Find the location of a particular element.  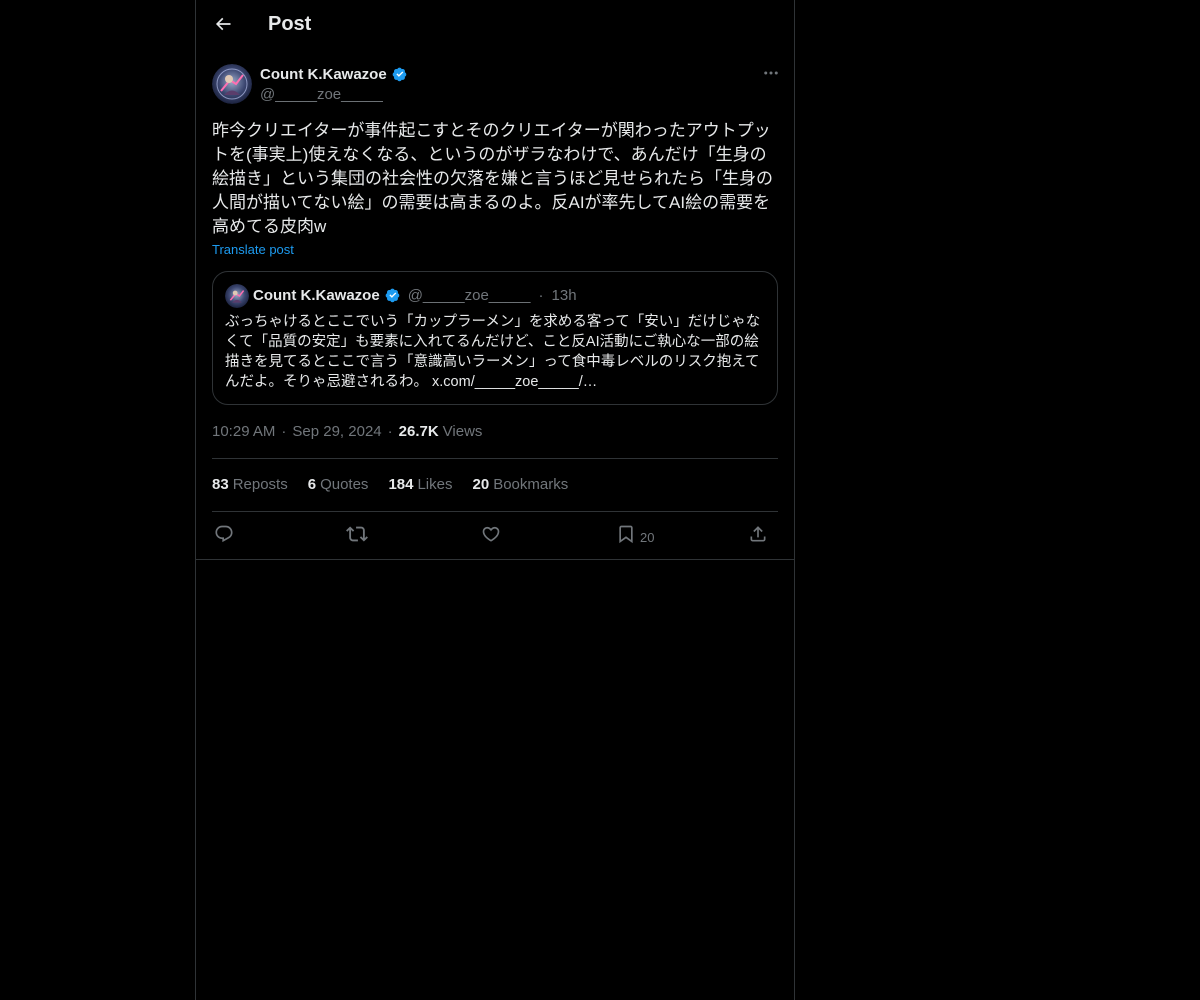

bookmarks-label: Bookmarks is located at coordinates (531, 484).